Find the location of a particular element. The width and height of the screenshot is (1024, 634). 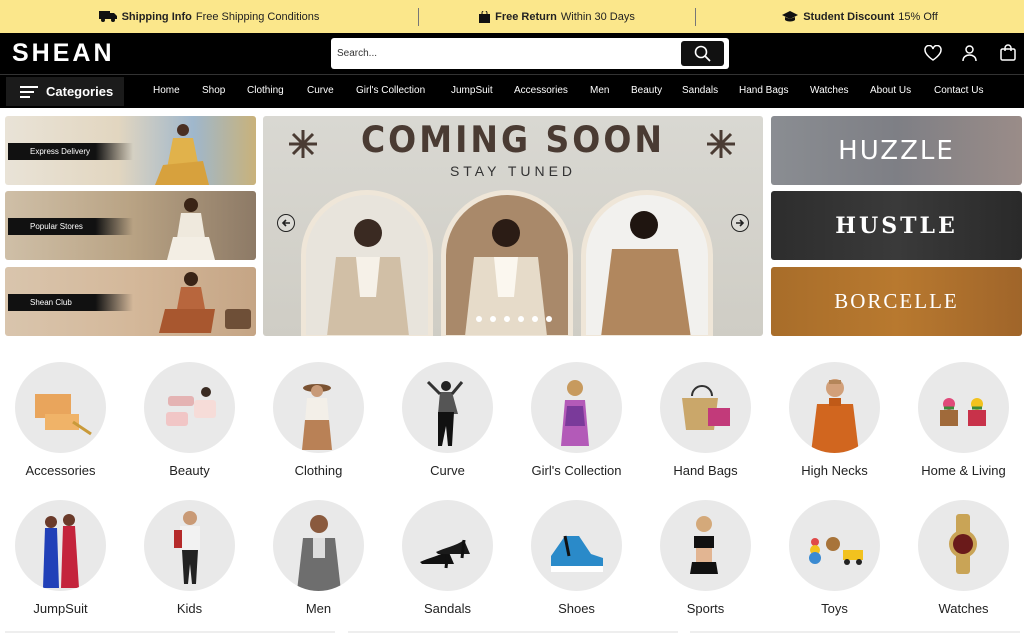

category-toys: Toys is located at coordinates (834, 558).